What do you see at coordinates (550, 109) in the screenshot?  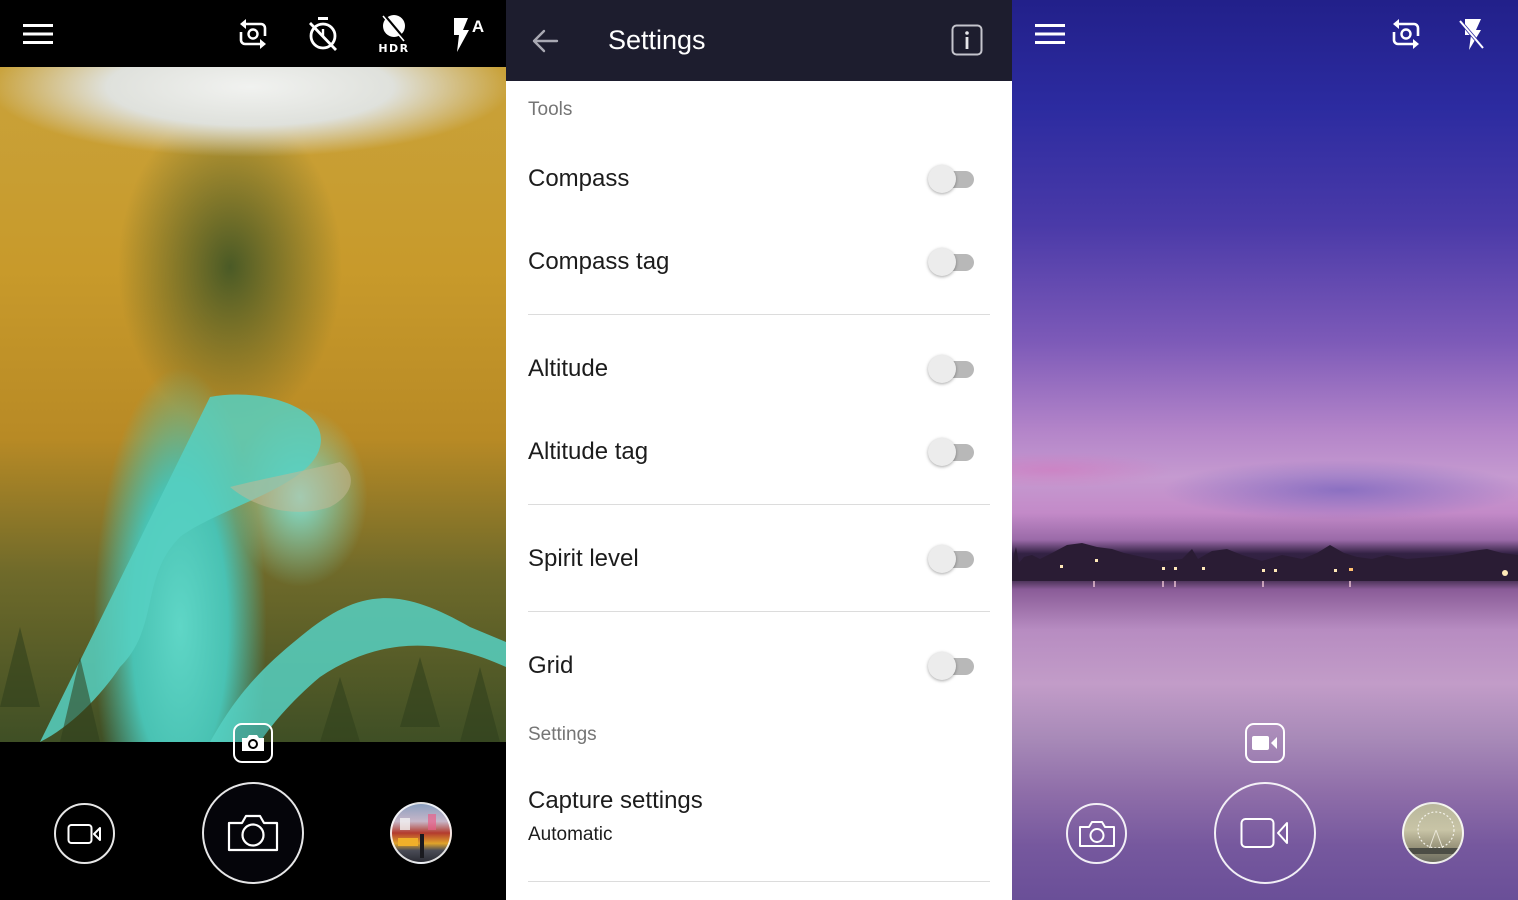 I see `section-header-tools: Tools` at bounding box center [550, 109].